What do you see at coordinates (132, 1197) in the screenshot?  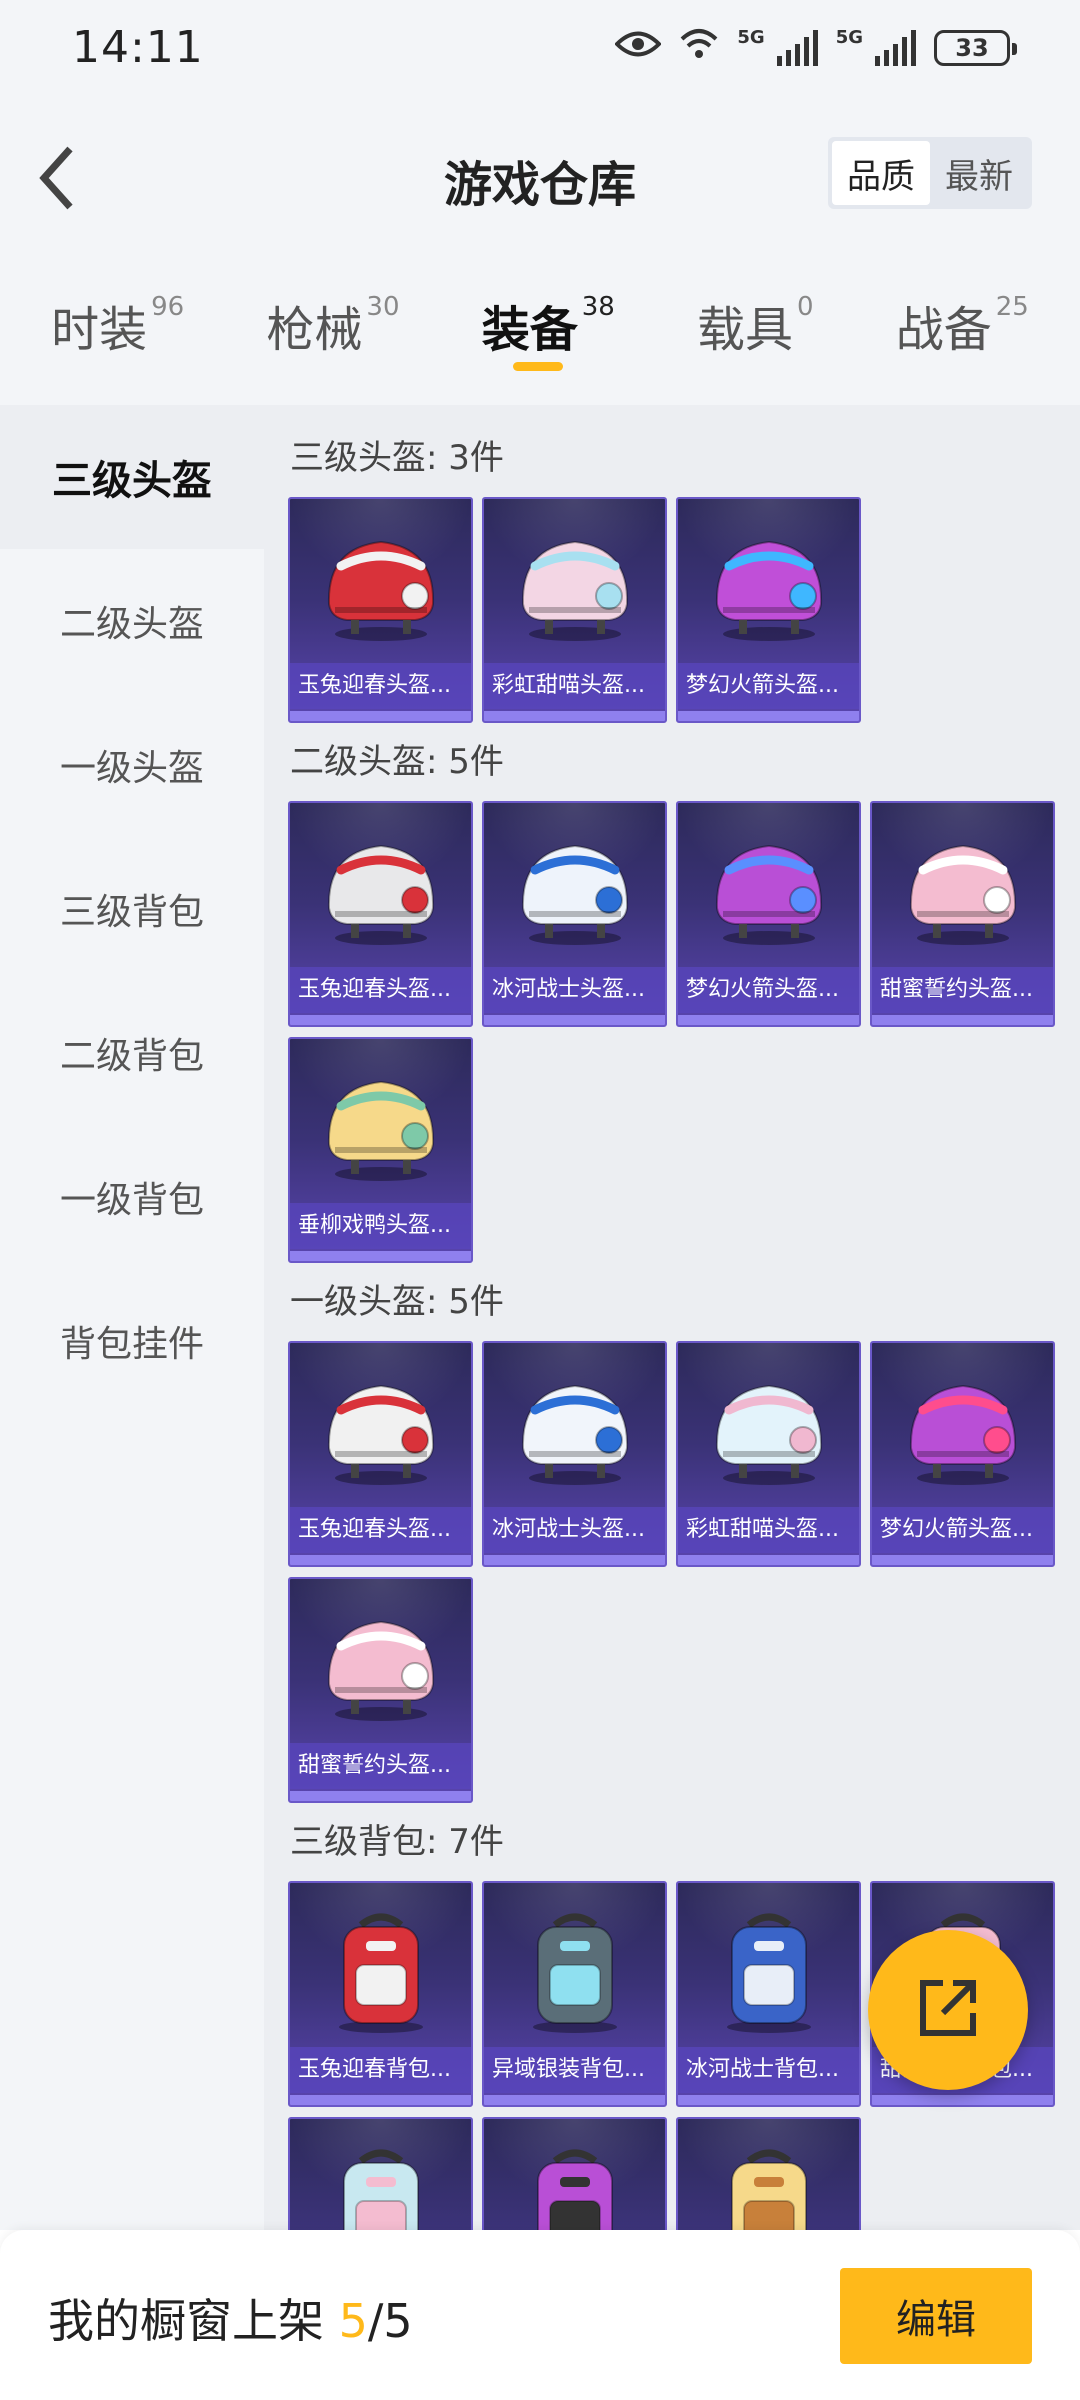 I see `sidebar-item-5: 一级背包` at bounding box center [132, 1197].